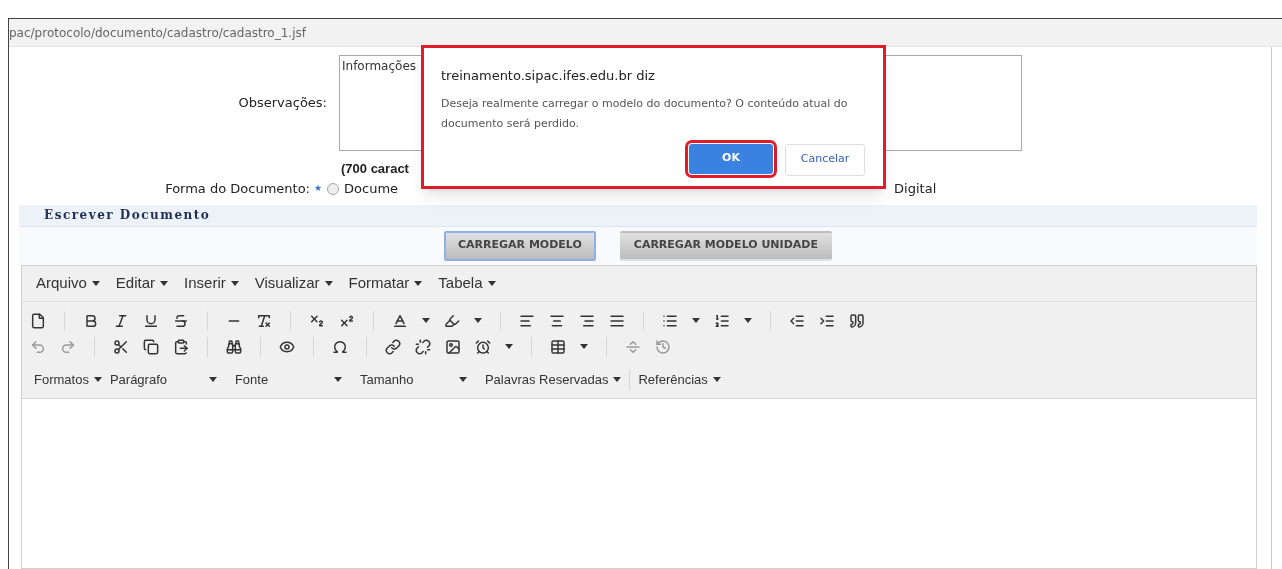  Describe the element at coordinates (38, 320) in the screenshot. I see `new-document-icon` at that location.